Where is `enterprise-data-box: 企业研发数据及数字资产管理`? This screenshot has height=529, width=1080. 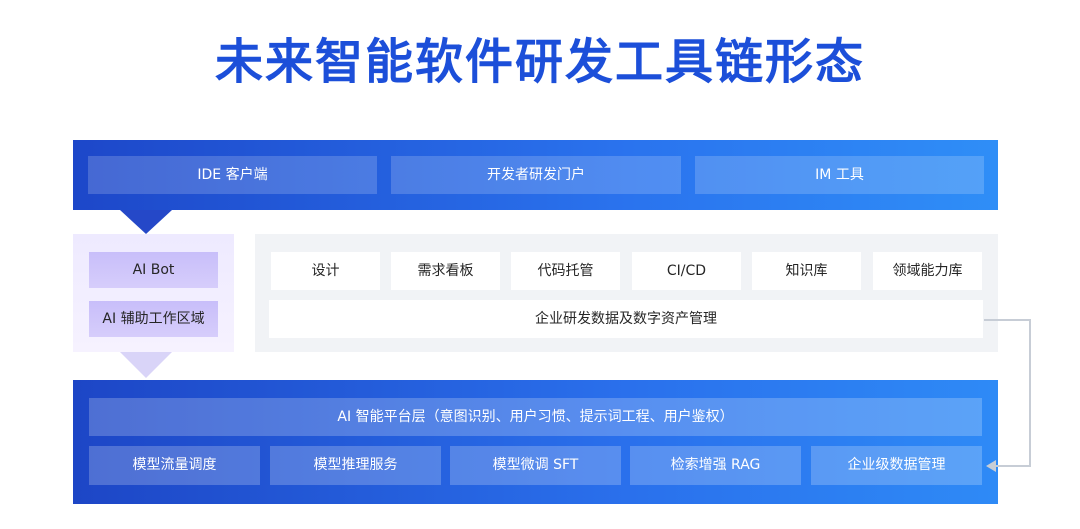
enterprise-data-box: 企业研发数据及数字资产管理 is located at coordinates (626, 319).